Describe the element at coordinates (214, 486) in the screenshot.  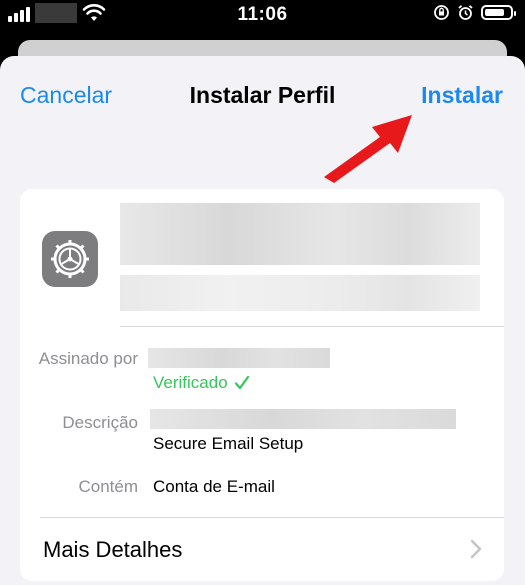
I see `contains-value: Conta de E-mail` at that location.